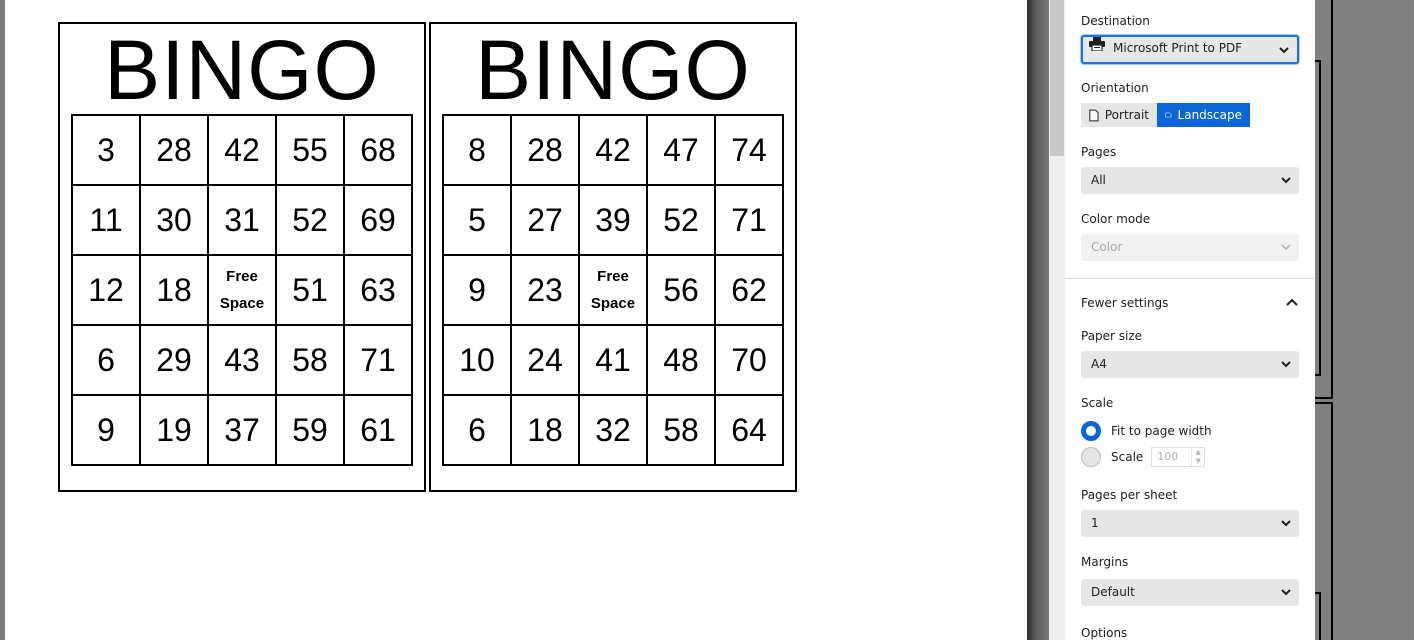 Image resolution: width=1414 pixels, height=640 pixels. I want to click on bingo-number-cell: 43, so click(242, 360).